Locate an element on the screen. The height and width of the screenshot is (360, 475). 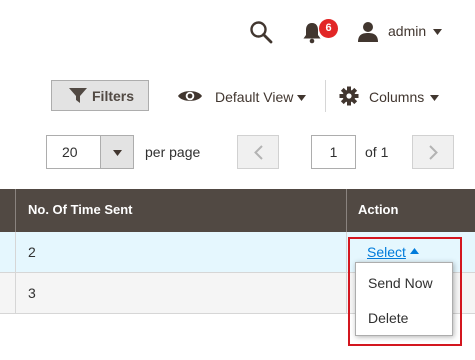
search-icon is located at coordinates (261, 32).